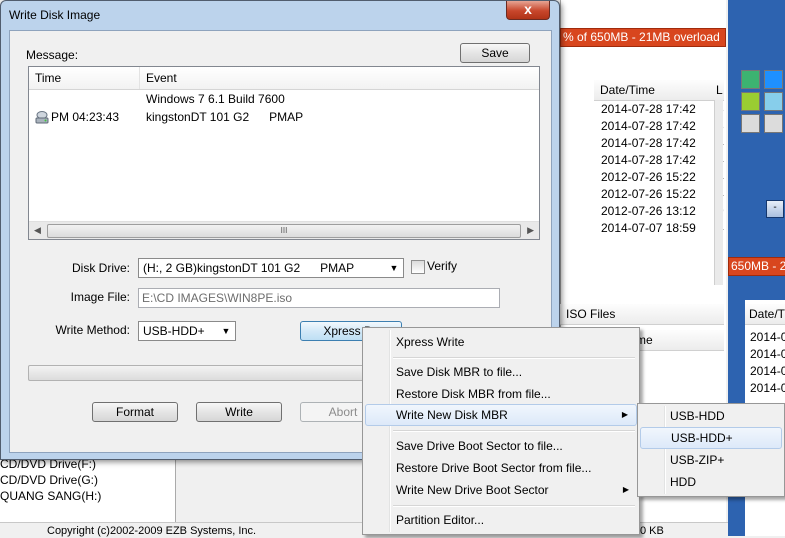 This screenshot has width=785, height=538. What do you see at coordinates (249, 268) in the screenshot?
I see `disk-drive-value: (H:, 2 GB)kingstonDT 101 G2 PMAP` at bounding box center [249, 268].